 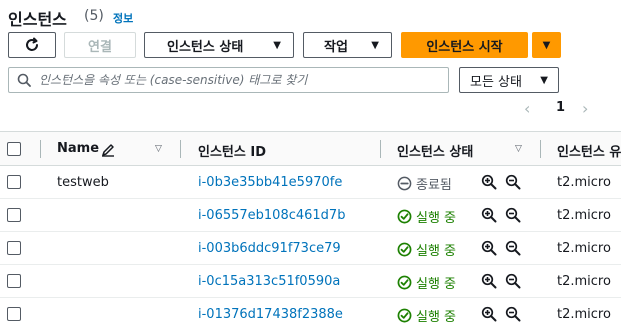 I want to click on page-title: 인스턴스, so click(x=37, y=19).